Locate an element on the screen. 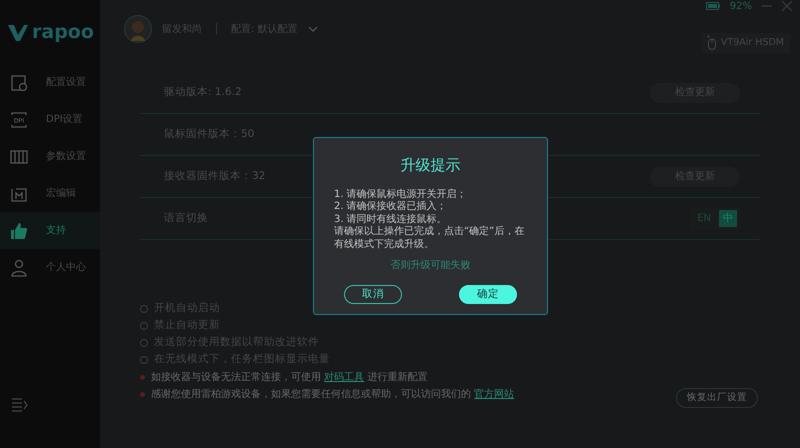 The height and width of the screenshot is (448, 800). confirm-button: 确定 is located at coordinates (488, 294).